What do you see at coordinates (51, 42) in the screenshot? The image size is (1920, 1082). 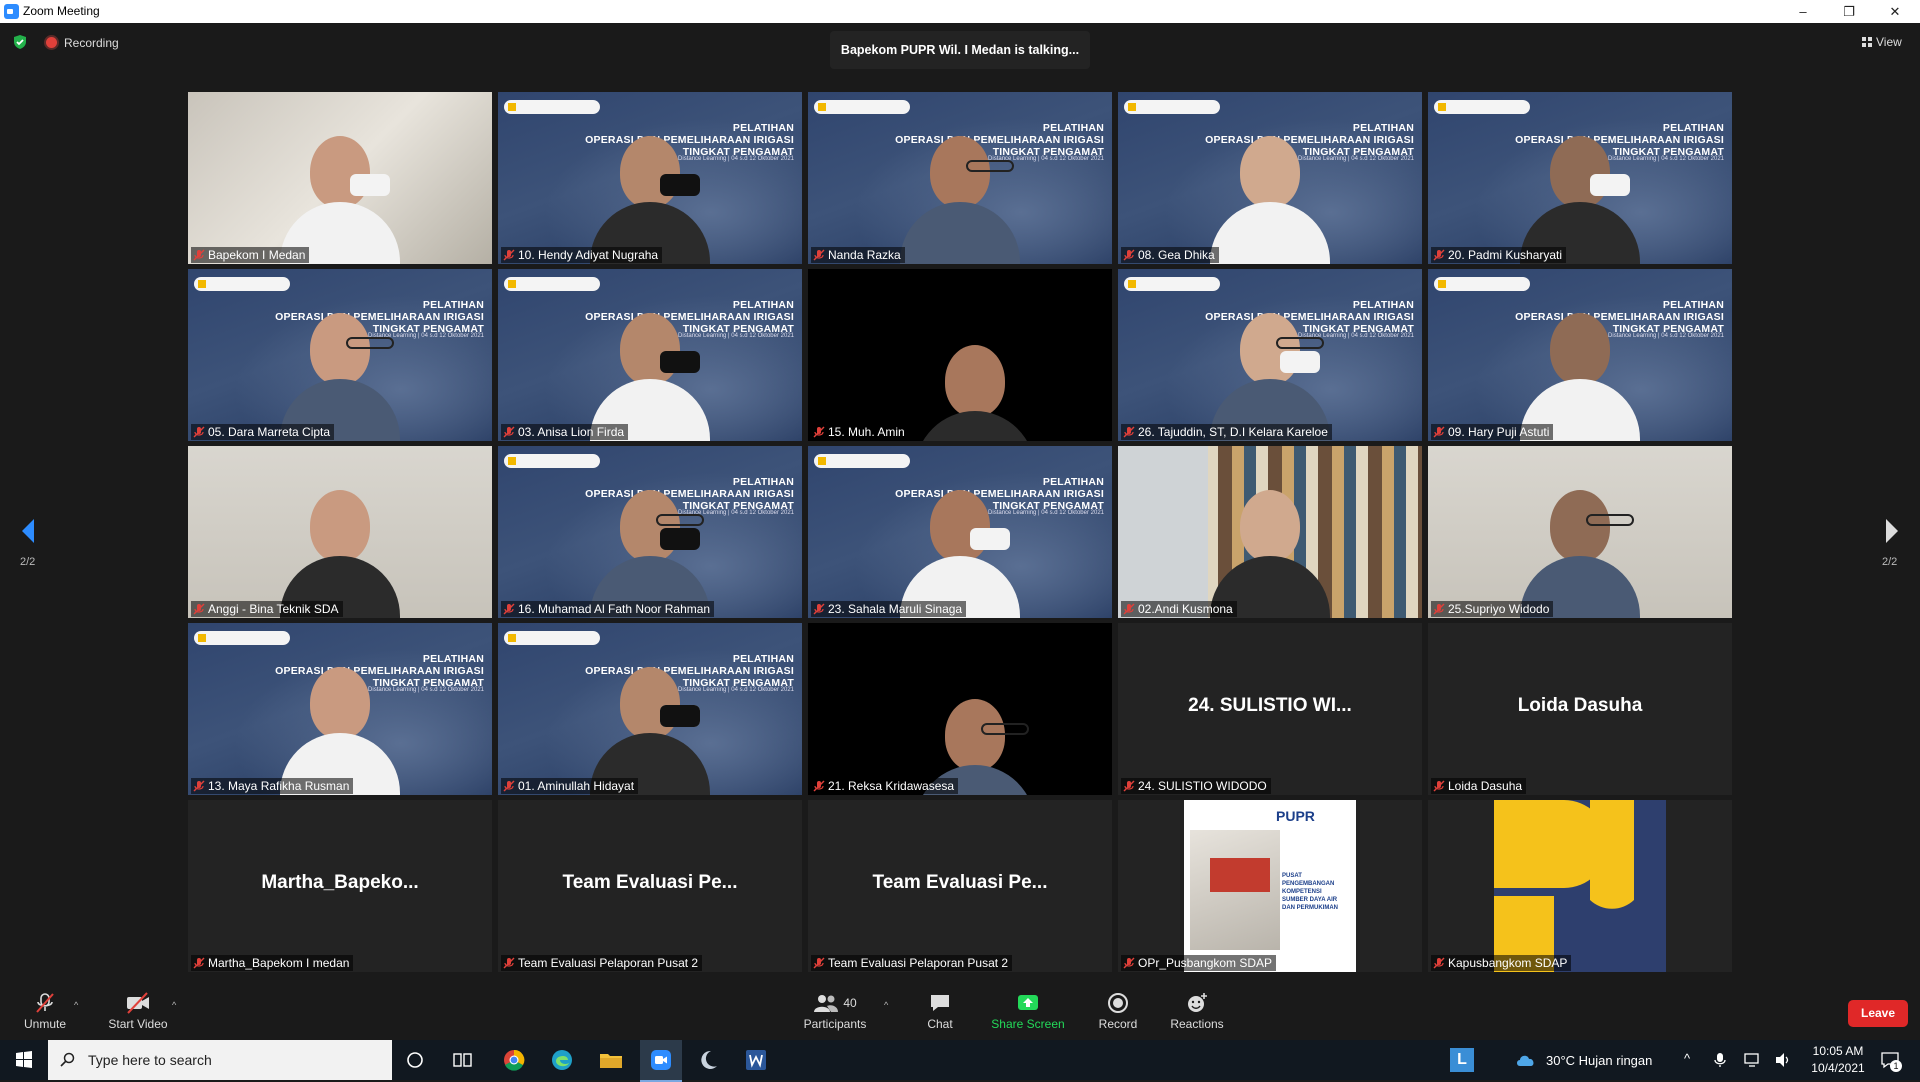 I see `recording-dot-icon` at bounding box center [51, 42].